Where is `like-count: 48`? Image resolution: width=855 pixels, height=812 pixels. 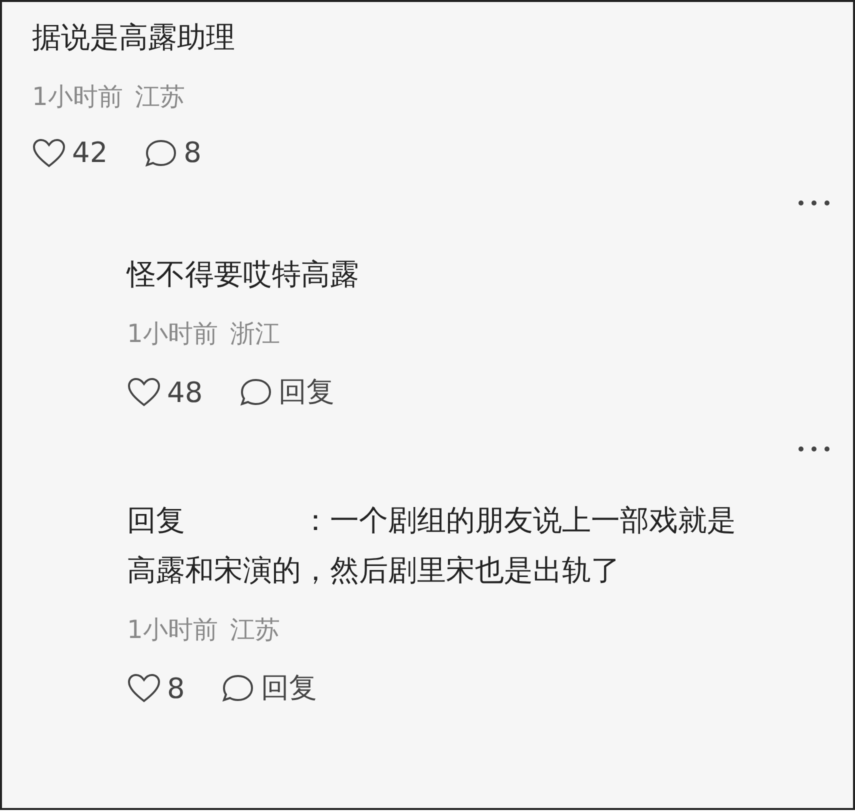 like-count: 48 is located at coordinates (185, 392).